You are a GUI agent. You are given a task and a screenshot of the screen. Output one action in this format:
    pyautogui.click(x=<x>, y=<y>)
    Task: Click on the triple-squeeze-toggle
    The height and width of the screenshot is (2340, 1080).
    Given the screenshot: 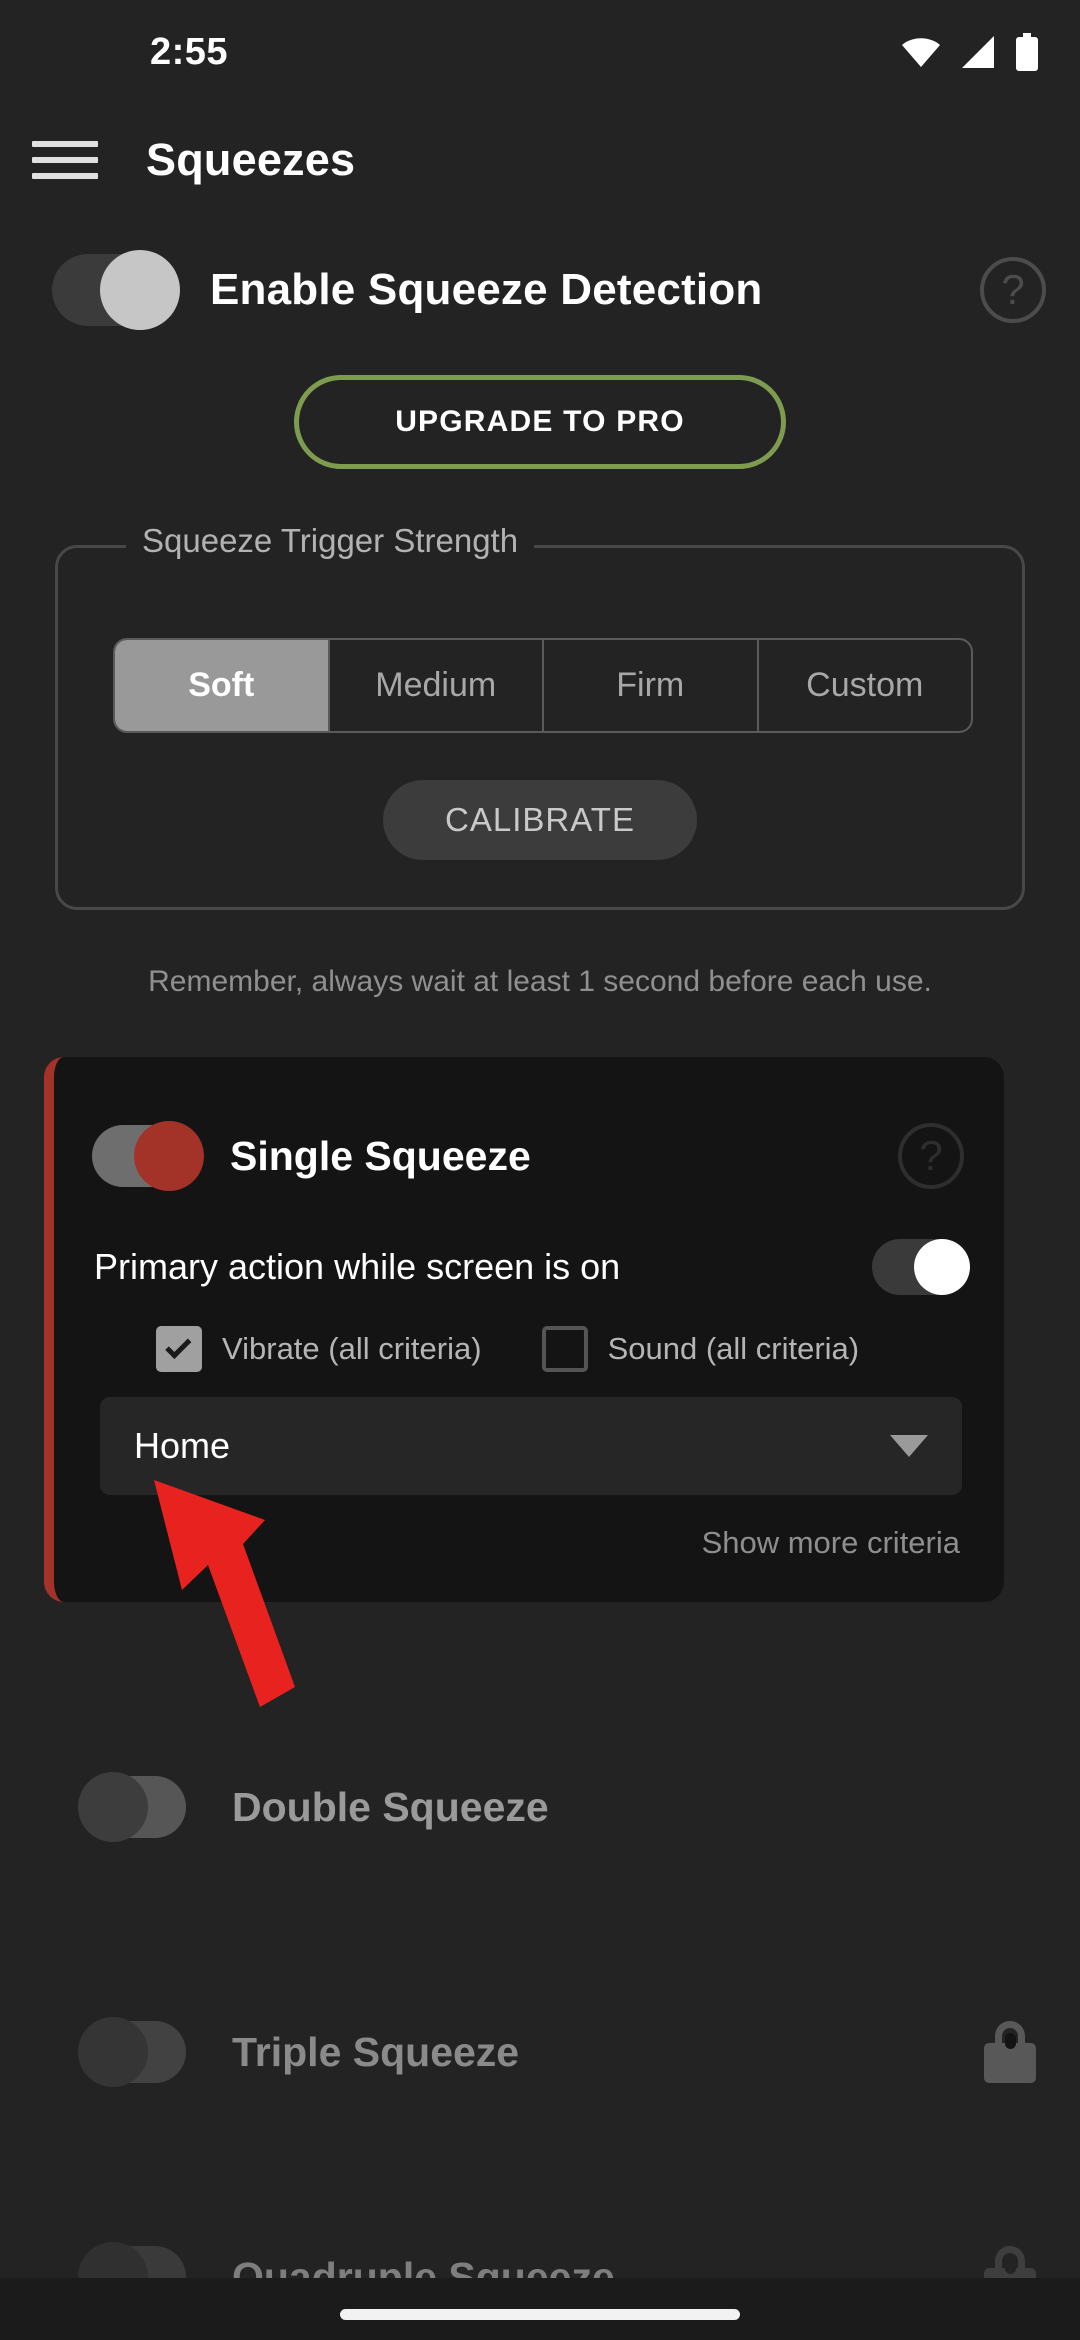 What is the action you would take?
    pyautogui.click(x=132, y=2052)
    